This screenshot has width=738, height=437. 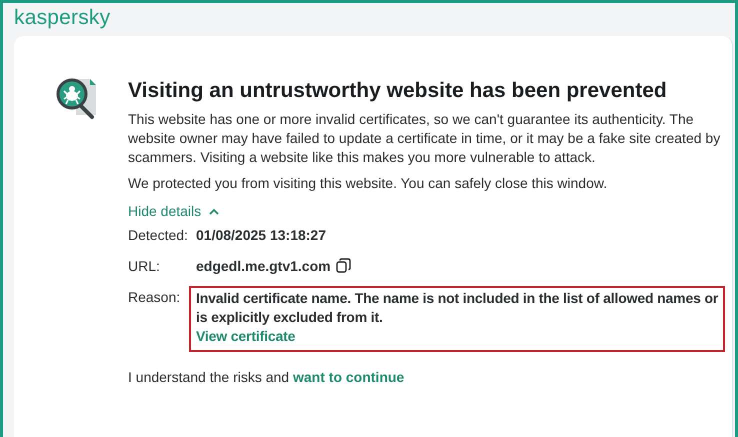 I want to click on description-text: This website has one or more invalid certificates, so we can't guarantee its authenticity. The website owner may have failed to update a certificate in time, or it may be a fake site created by scammers. Visiting a website like this makes you more vulnerable to attack., so click(x=425, y=138).